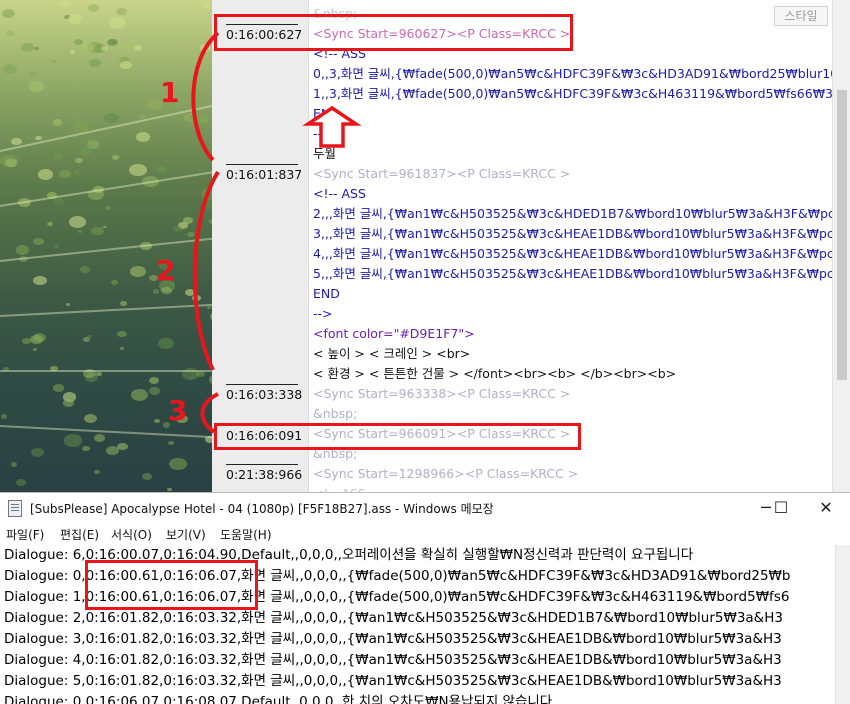 The image size is (850, 704). I want to click on code-line: <Sync Start=961837><P Class=KRCC >, so click(441, 174).